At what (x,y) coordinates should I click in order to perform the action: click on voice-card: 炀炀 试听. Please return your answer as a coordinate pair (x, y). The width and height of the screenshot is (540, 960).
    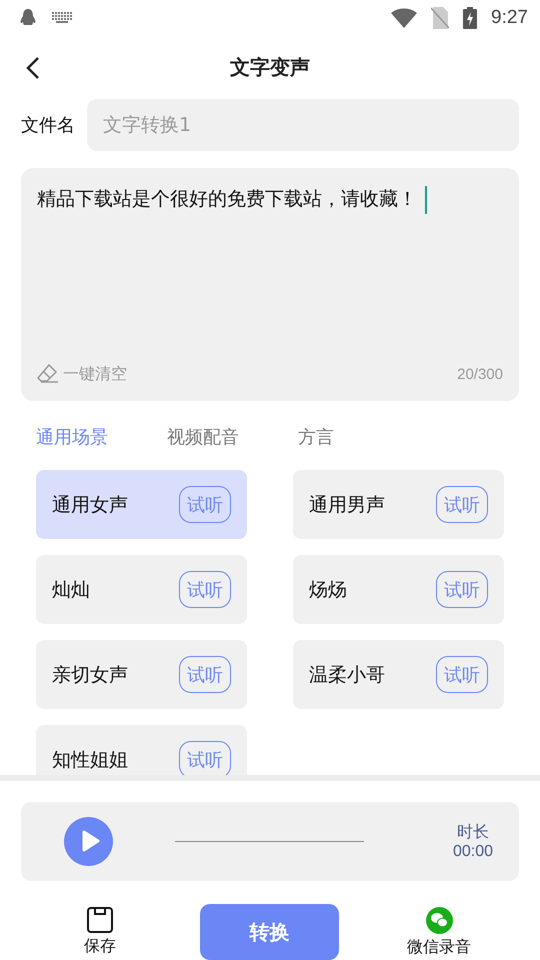
    Looking at the image, I should click on (398, 589).